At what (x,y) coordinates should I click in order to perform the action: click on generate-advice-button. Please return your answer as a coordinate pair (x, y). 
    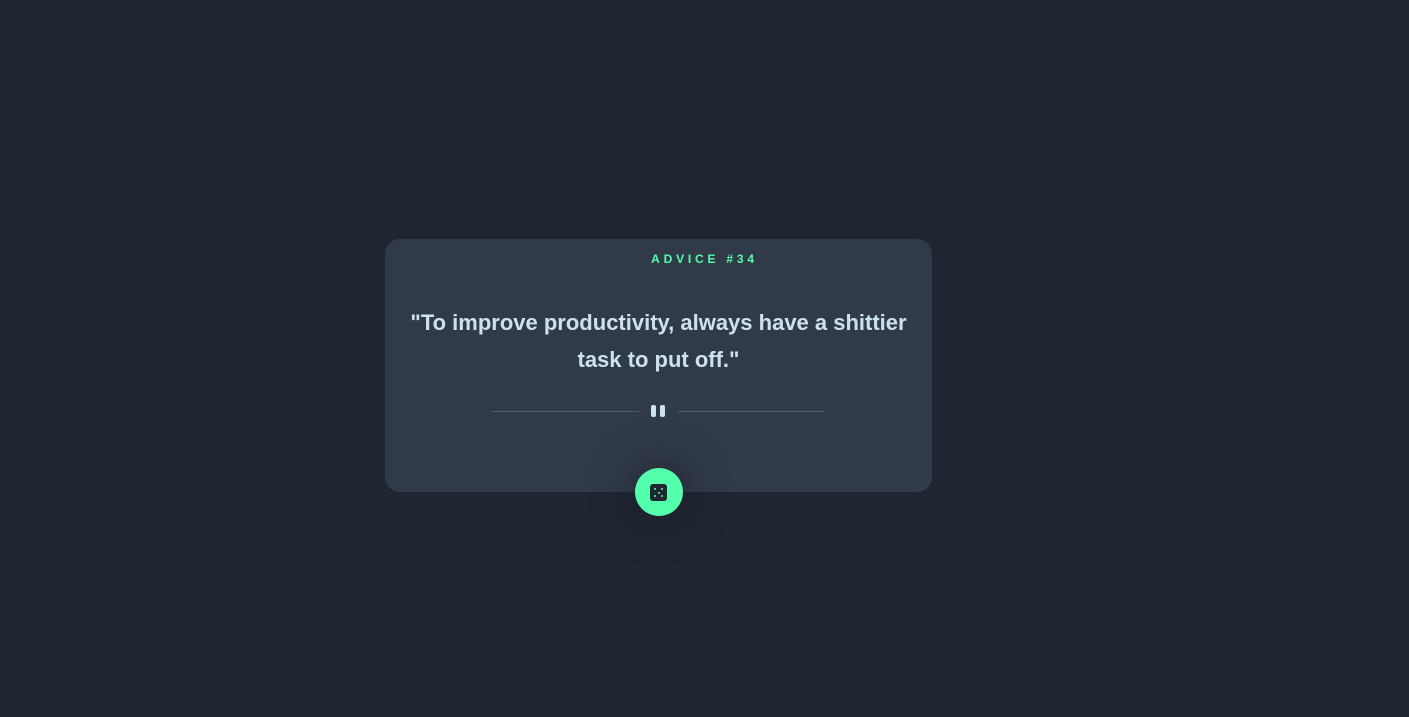
    Looking at the image, I should click on (659, 492).